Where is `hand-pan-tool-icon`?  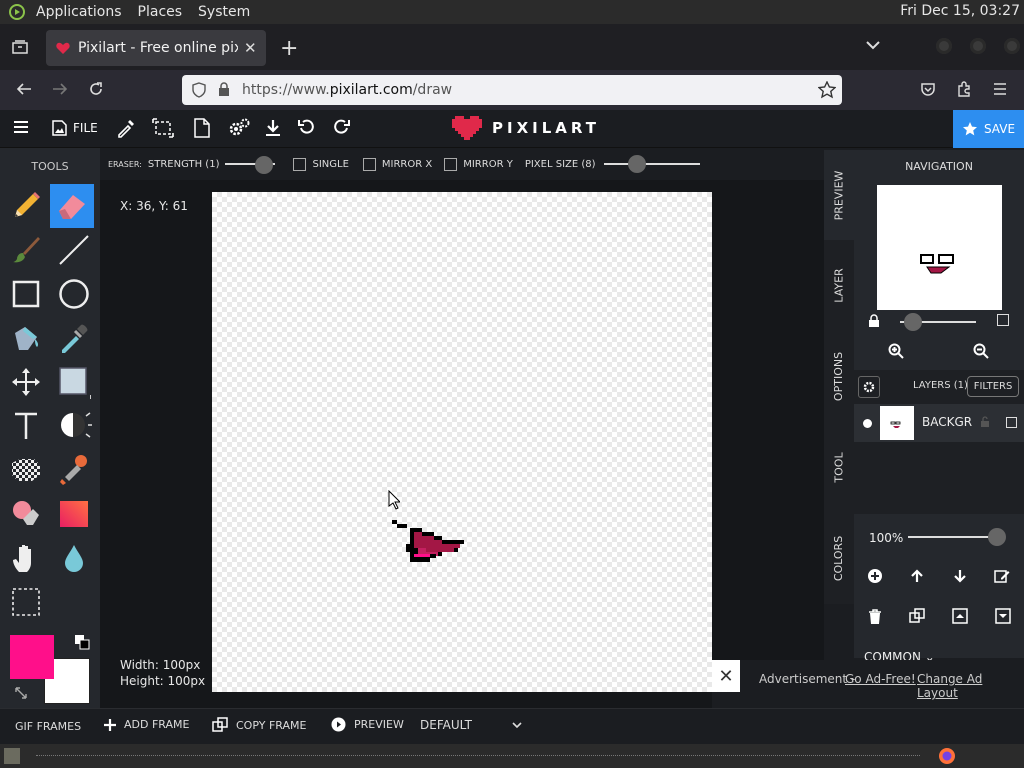
hand-pan-tool-icon is located at coordinates (26, 558).